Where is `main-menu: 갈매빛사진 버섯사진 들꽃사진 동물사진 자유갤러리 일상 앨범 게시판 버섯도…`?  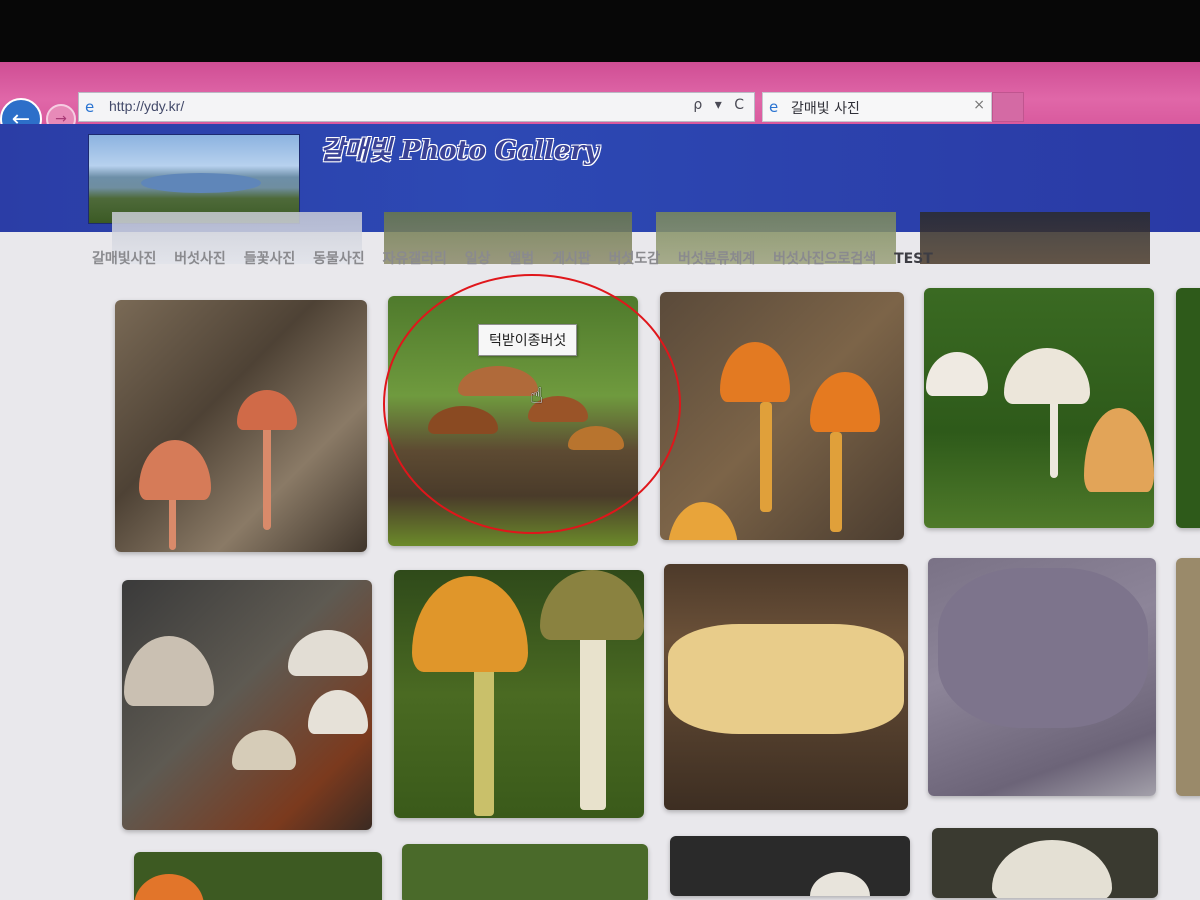
main-menu: 갈매빛사진 버섯사진 들꽃사진 동물사진 자유갤러리 일상 앨범 게시판 버섯도… is located at coordinates (517, 258).